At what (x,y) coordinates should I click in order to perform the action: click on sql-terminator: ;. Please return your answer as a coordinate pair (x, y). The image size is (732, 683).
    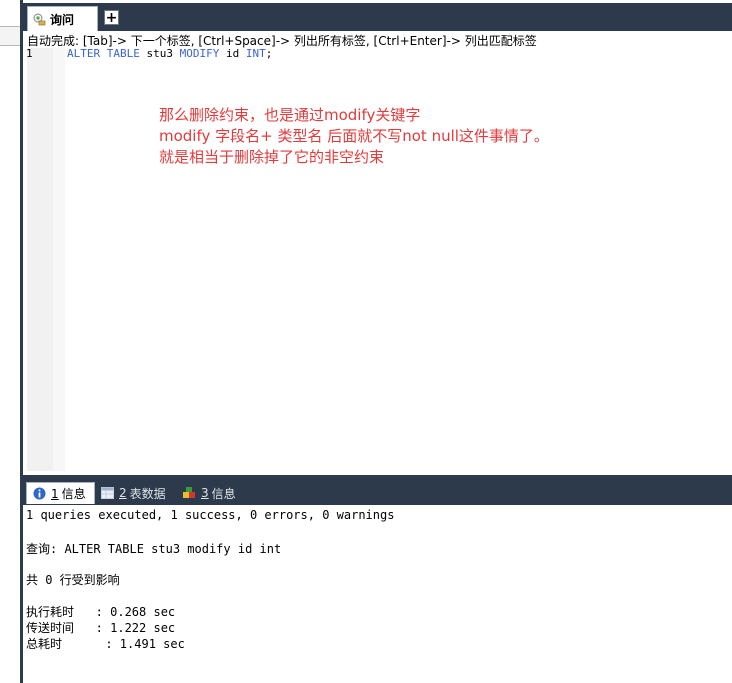
    Looking at the image, I should click on (269, 53).